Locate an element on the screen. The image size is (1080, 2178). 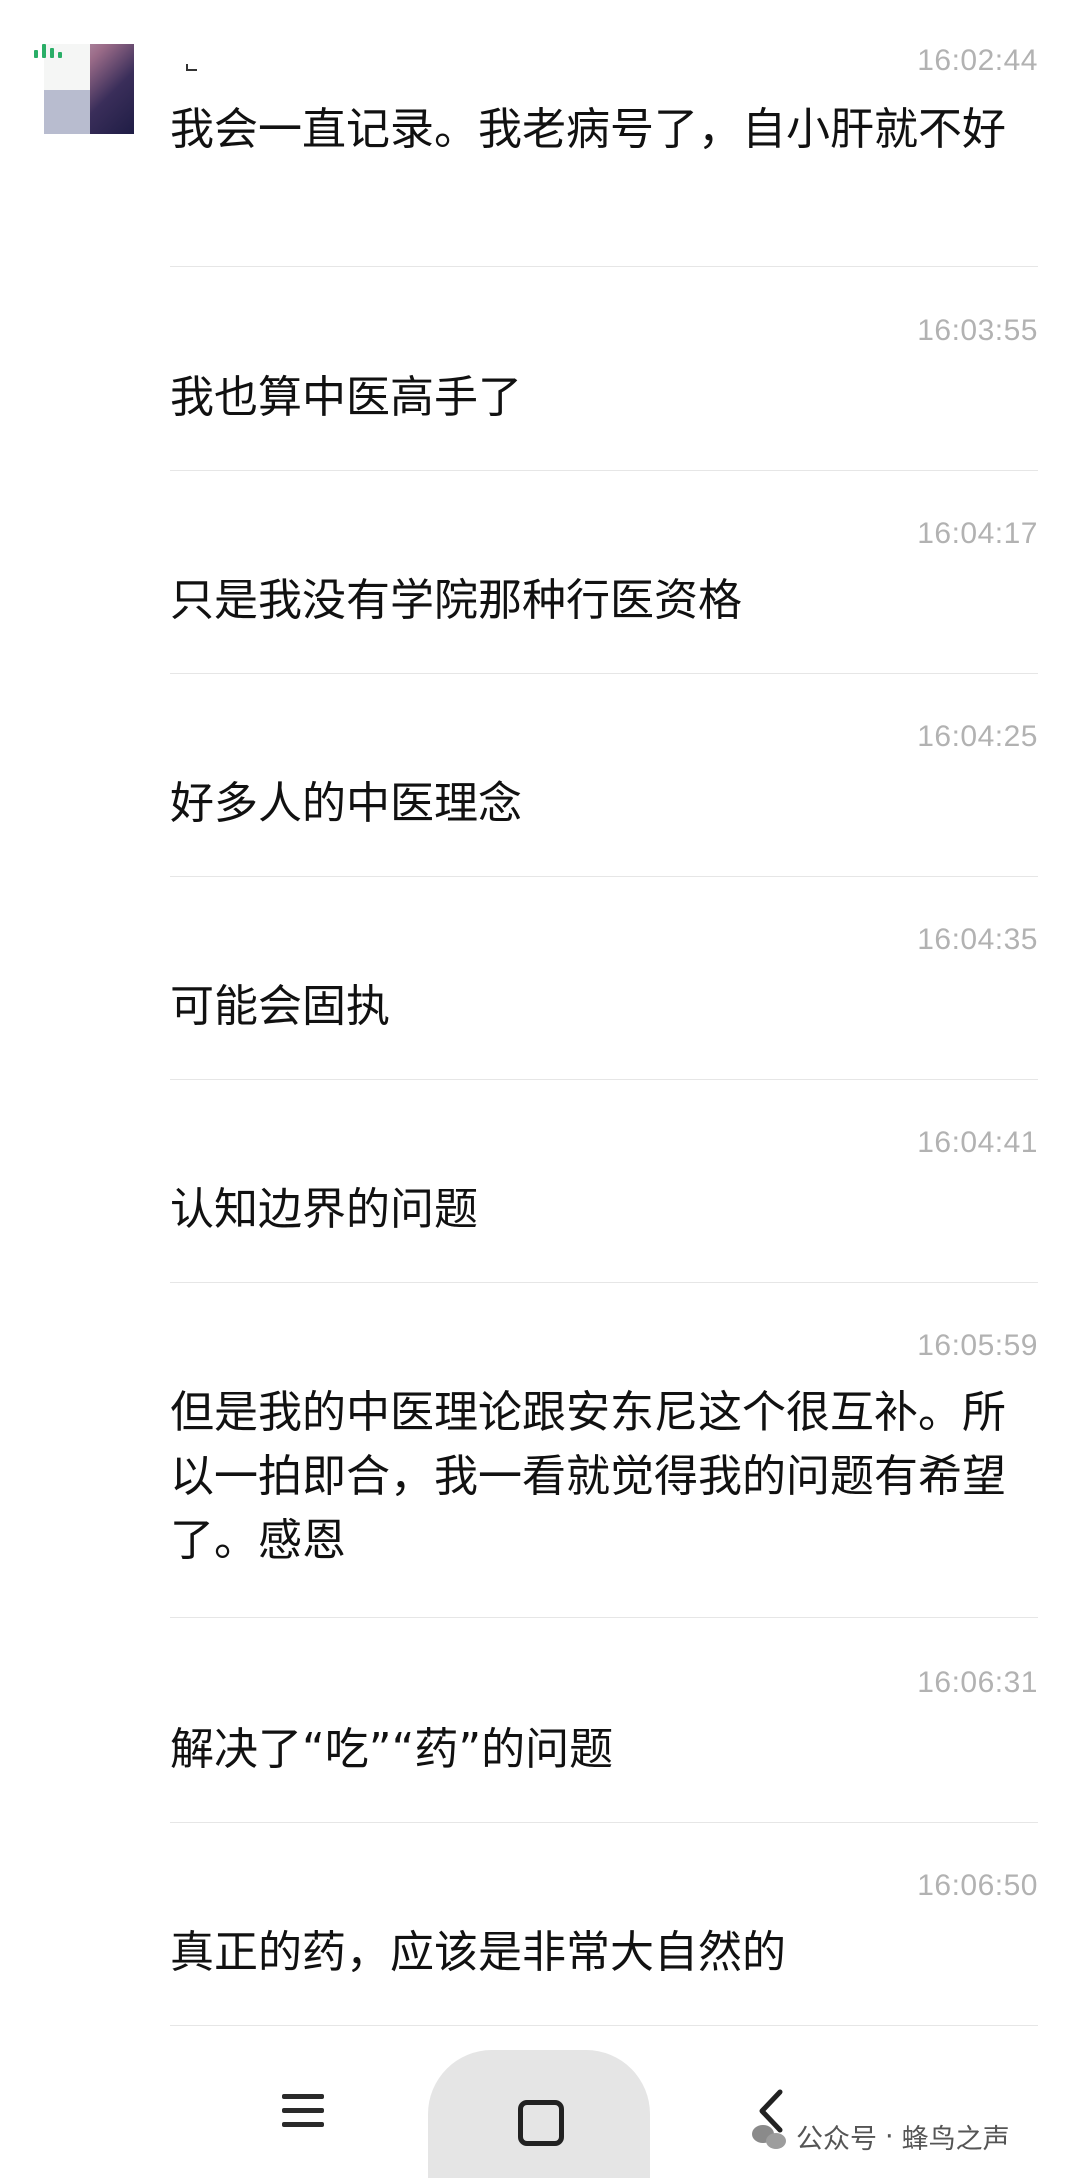
message-time: 16:04:25 is located at coordinates (977, 736).